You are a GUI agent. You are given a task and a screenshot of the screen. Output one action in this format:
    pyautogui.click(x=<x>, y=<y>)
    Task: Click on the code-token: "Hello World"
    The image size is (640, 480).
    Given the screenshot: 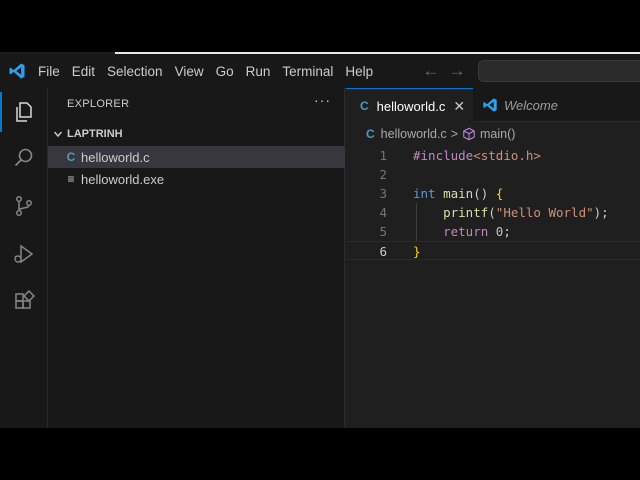 What is the action you would take?
    pyautogui.click(x=544, y=212)
    